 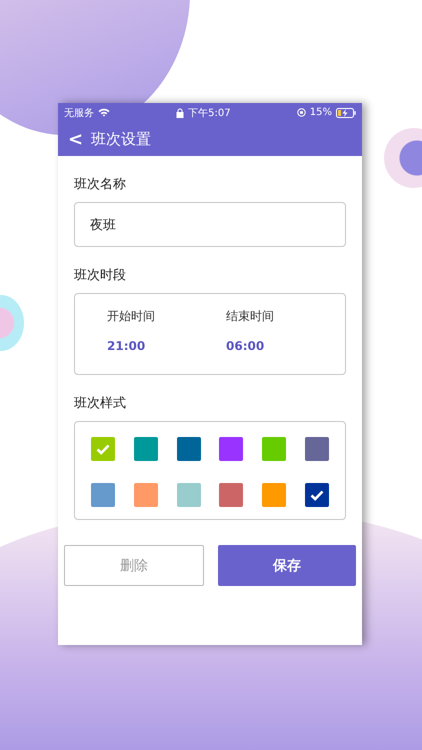 I want to click on battery-icon, so click(x=346, y=113).